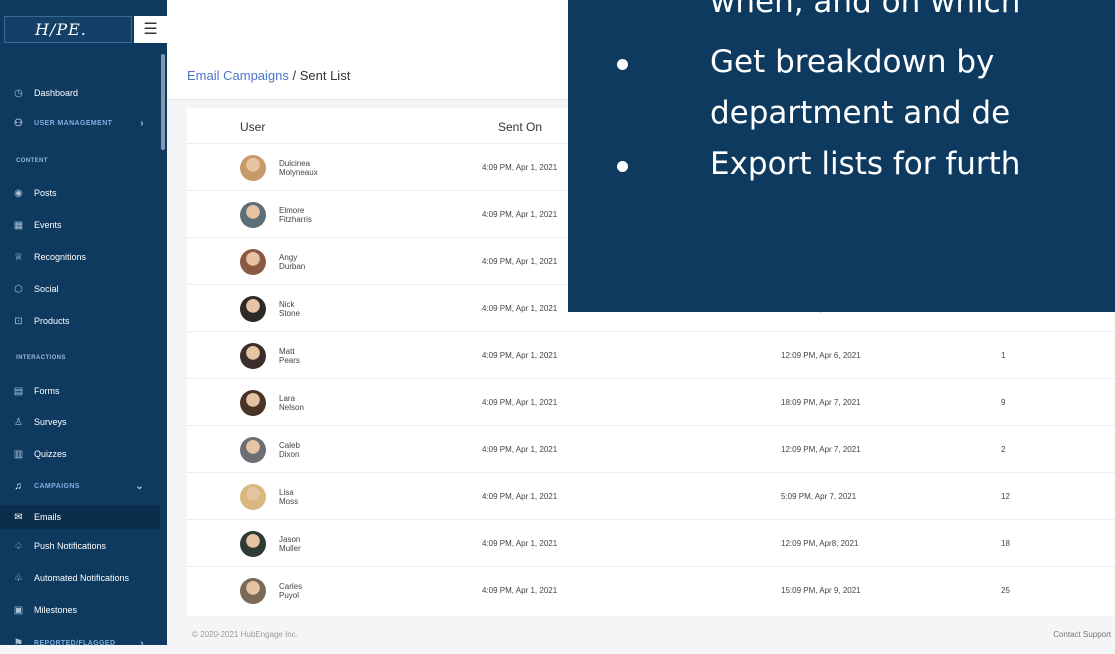 The width and height of the screenshot is (1115, 654). I want to click on sidebar-scrollbar, so click(163, 102).